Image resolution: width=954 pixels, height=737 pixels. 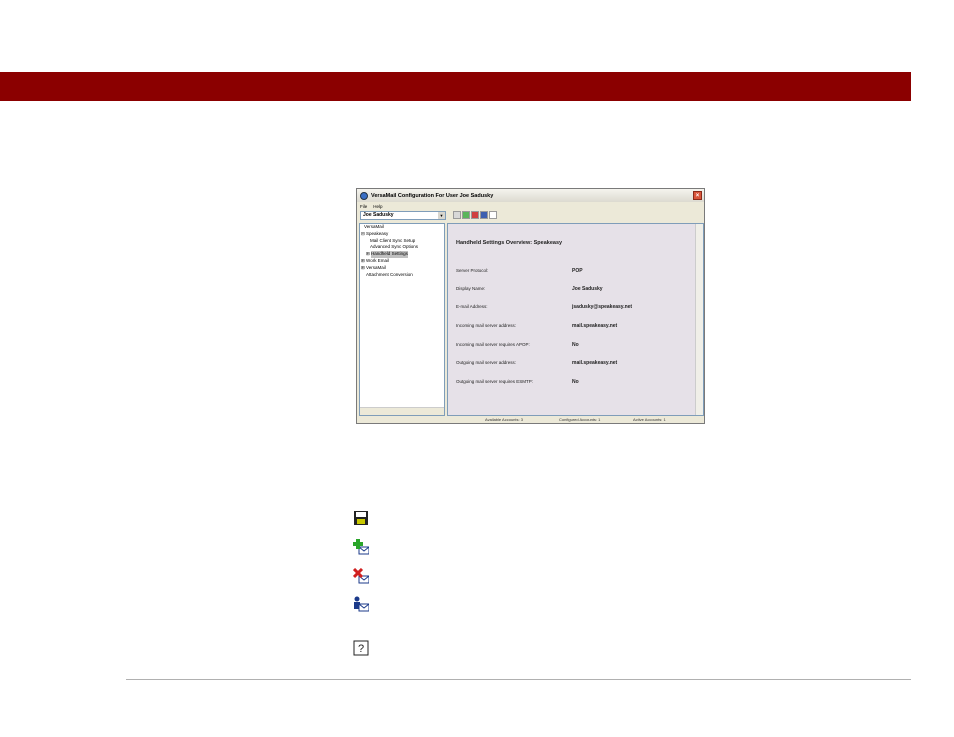 What do you see at coordinates (471, 288) in the screenshot?
I see `field-label: Display Name:` at bounding box center [471, 288].